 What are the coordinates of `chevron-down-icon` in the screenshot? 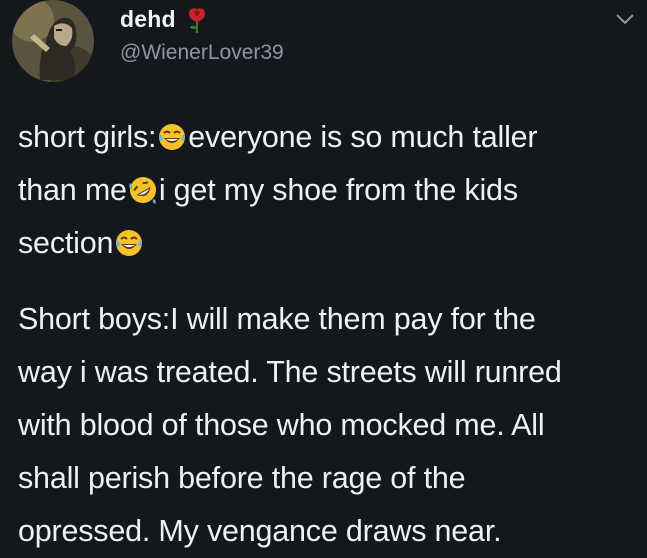 It's located at (625, 19).